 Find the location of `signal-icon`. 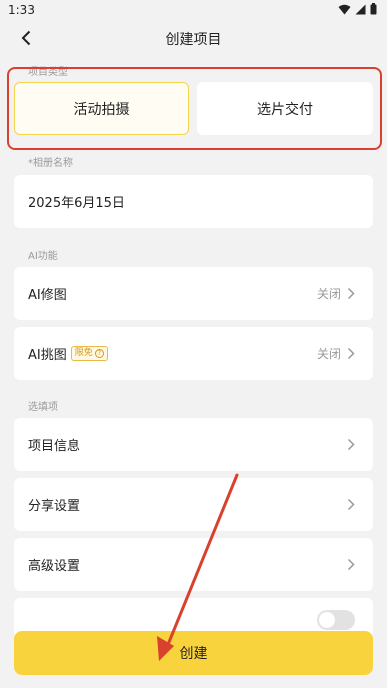

signal-icon is located at coordinates (360, 9).